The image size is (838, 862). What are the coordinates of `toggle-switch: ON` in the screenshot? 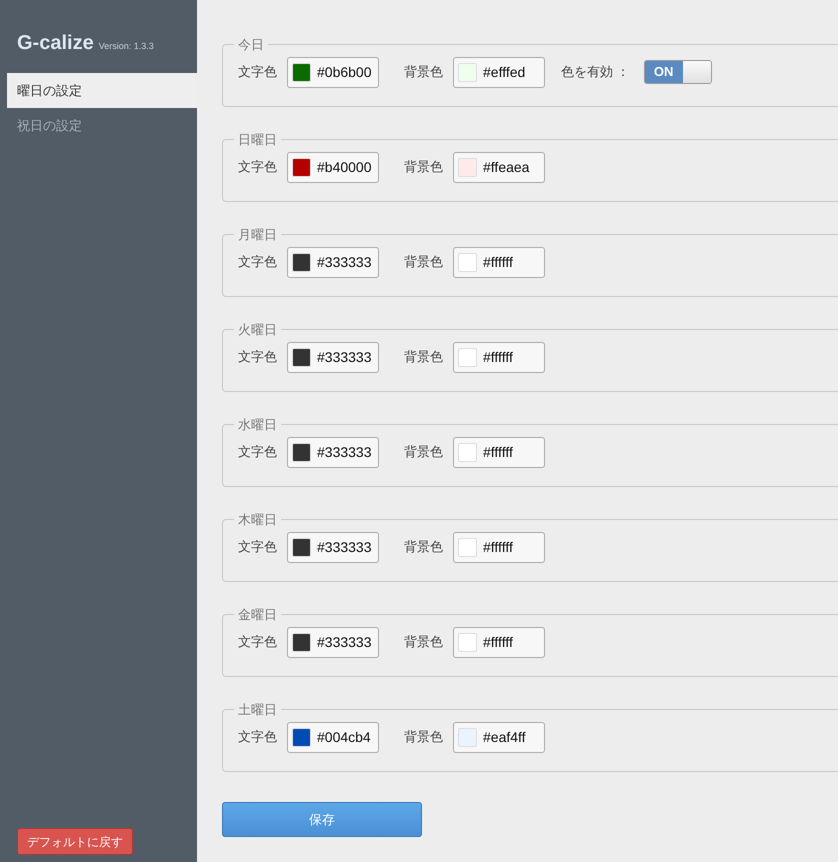 It's located at (678, 72).